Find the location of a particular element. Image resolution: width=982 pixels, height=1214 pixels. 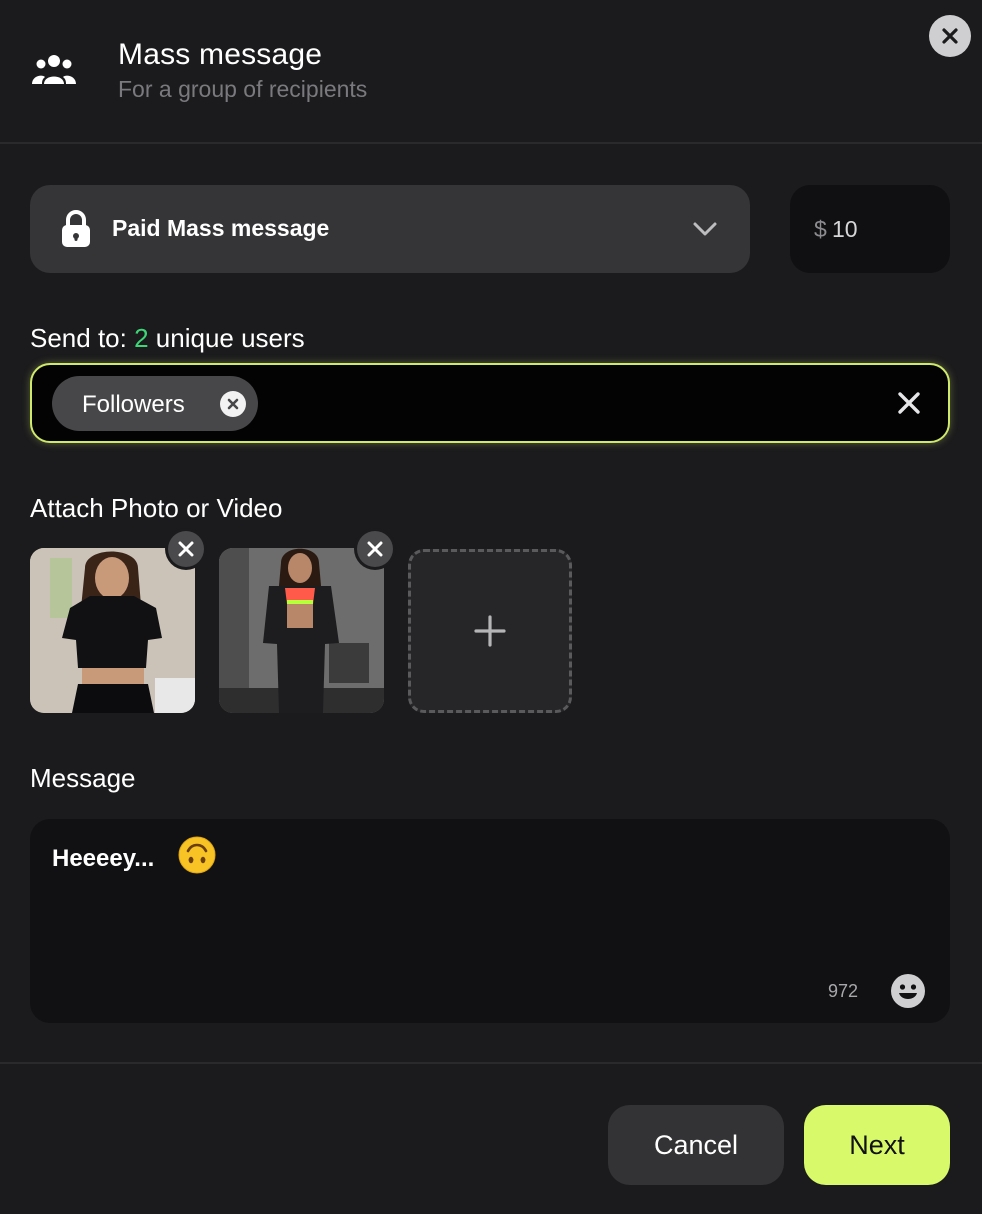

clear-recipients-icon is located at coordinates (909, 403).